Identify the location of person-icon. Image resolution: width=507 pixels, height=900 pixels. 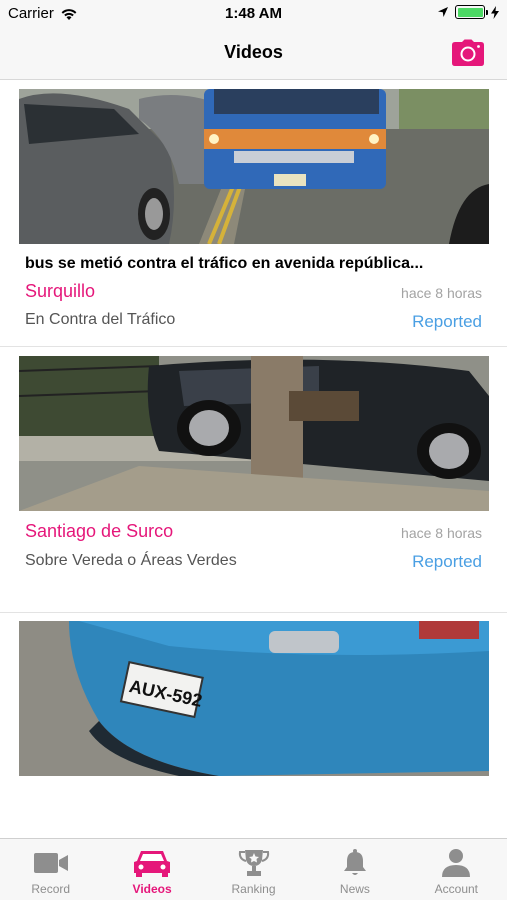
(456, 863).